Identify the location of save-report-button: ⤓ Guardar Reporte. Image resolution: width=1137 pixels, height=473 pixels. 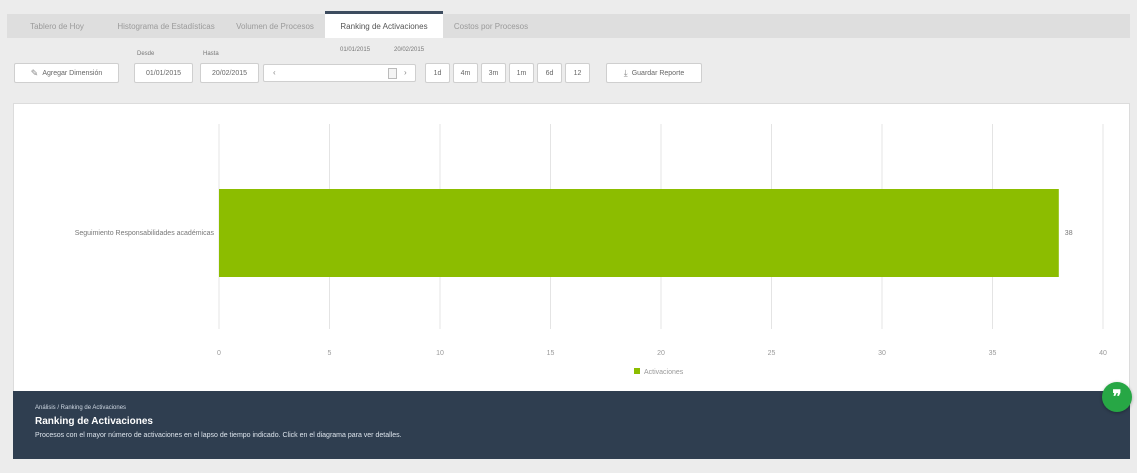
(654, 73).